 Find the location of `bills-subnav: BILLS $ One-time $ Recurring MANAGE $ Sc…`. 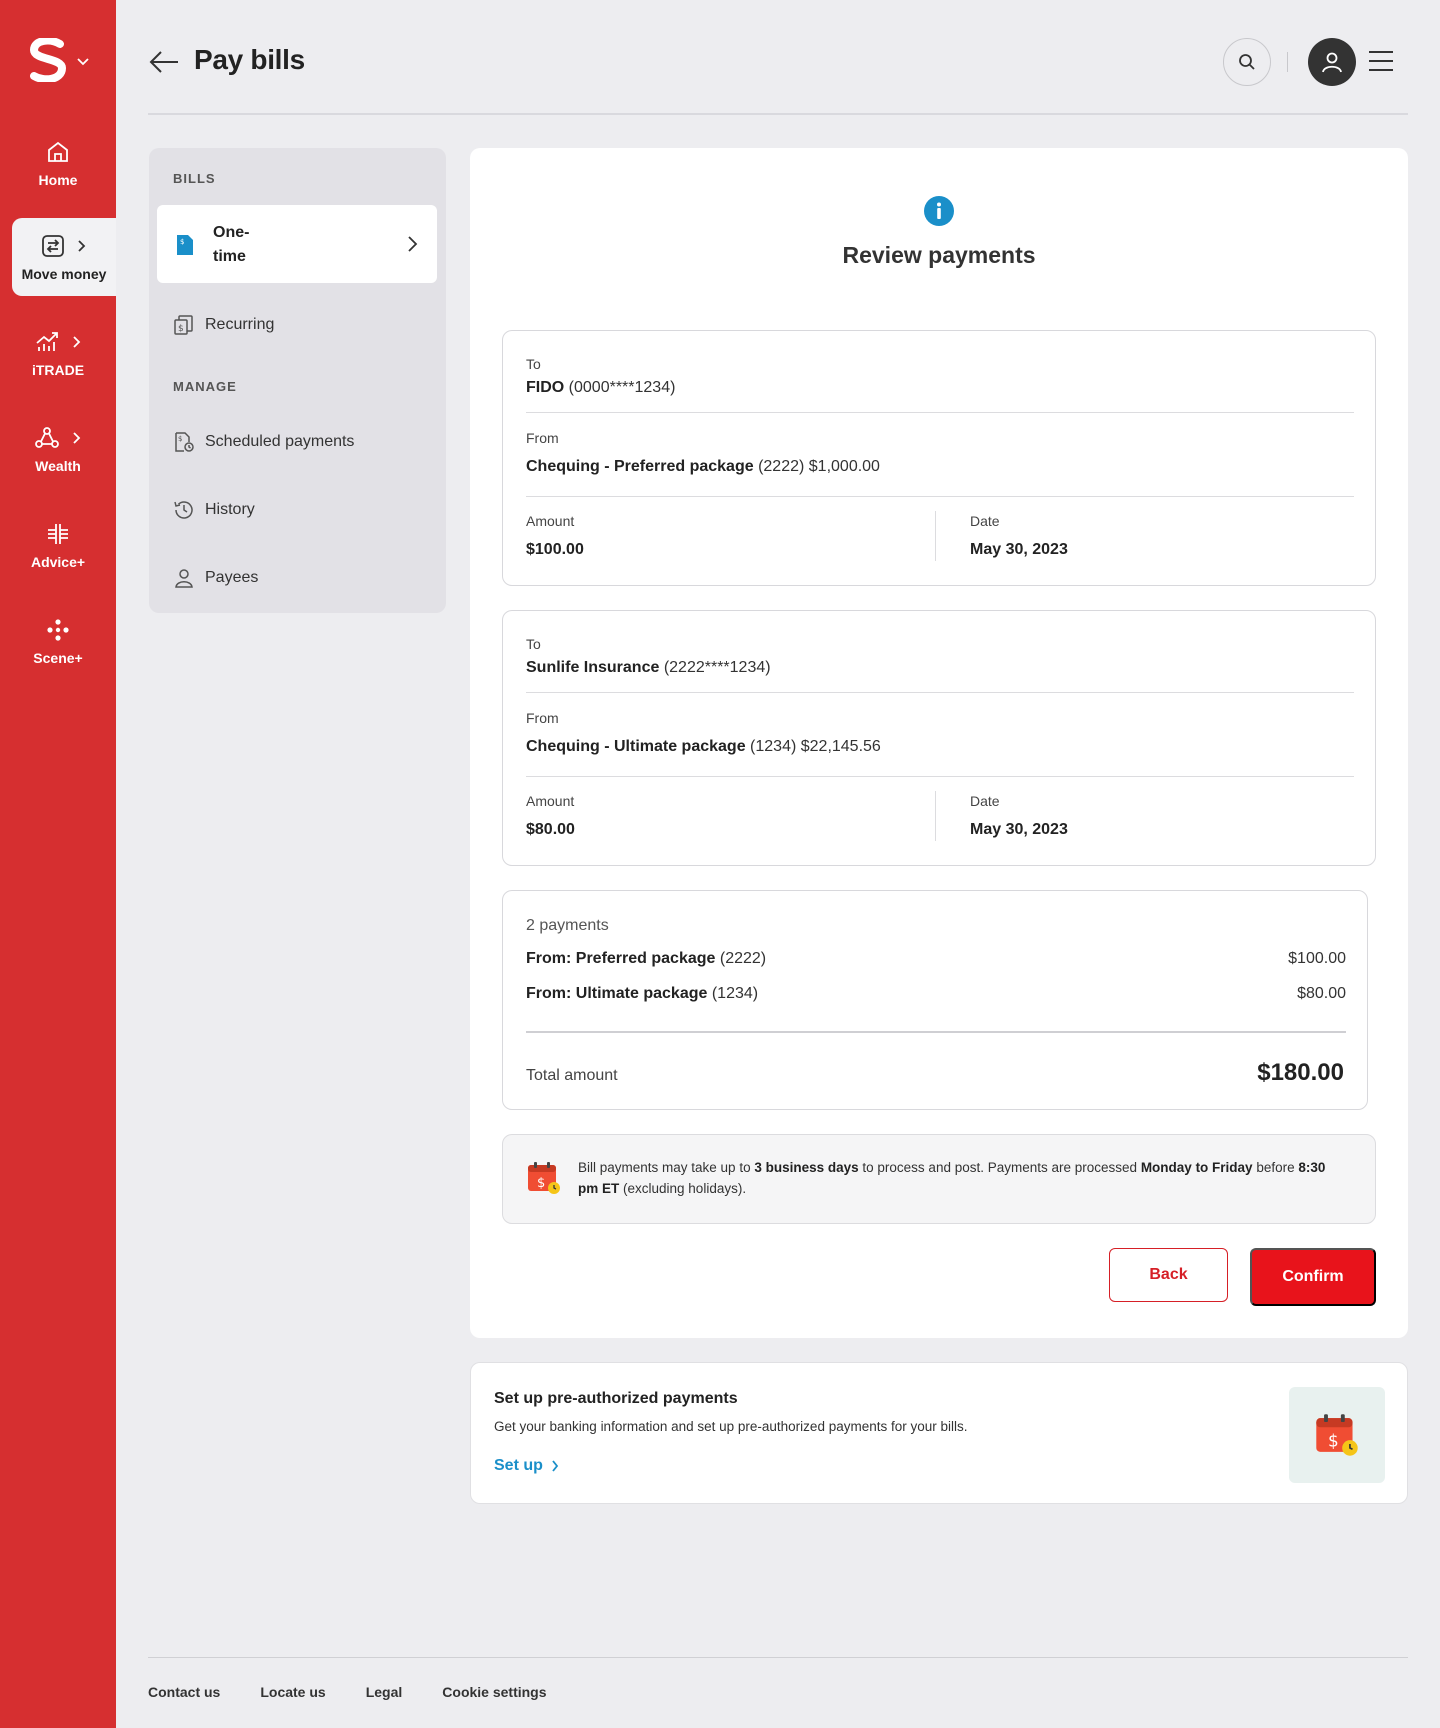

bills-subnav: BILLS $ One-time $ Recurring MANAGE $ Sc… is located at coordinates (297, 380).